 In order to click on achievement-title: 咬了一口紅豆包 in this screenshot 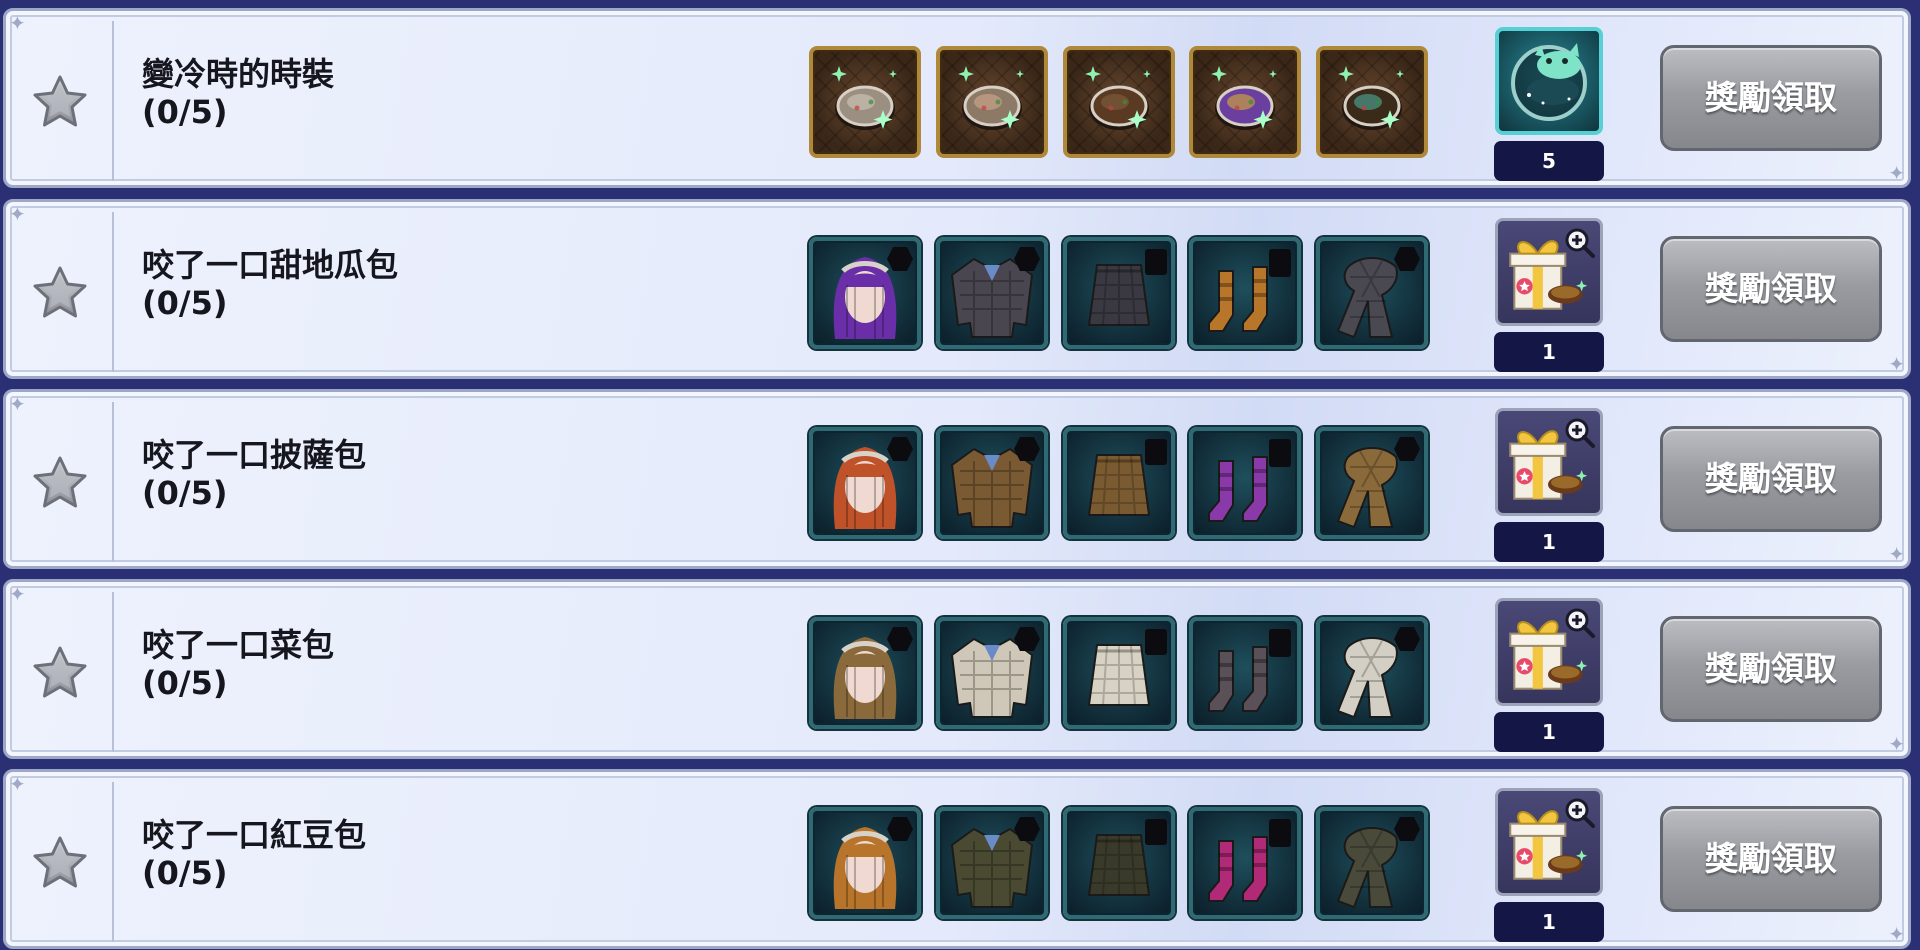, I will do `click(254, 835)`.